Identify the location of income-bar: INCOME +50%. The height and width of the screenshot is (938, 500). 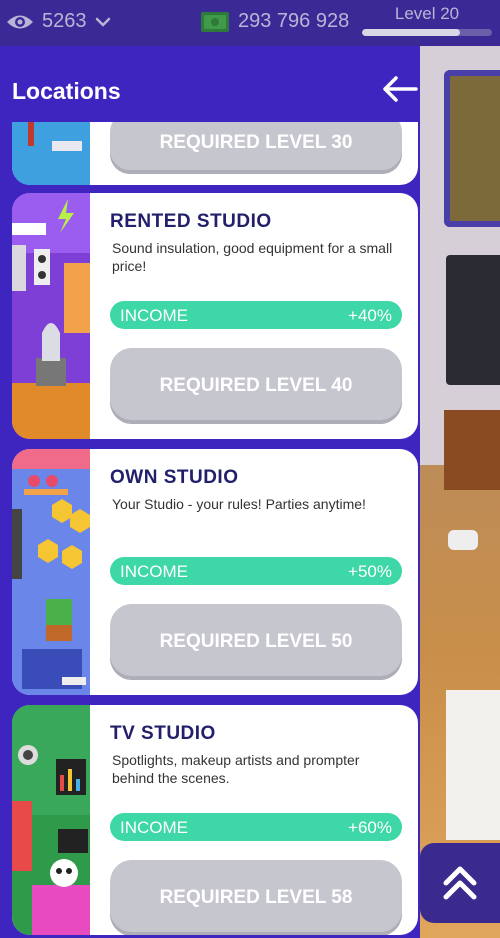
(256, 571).